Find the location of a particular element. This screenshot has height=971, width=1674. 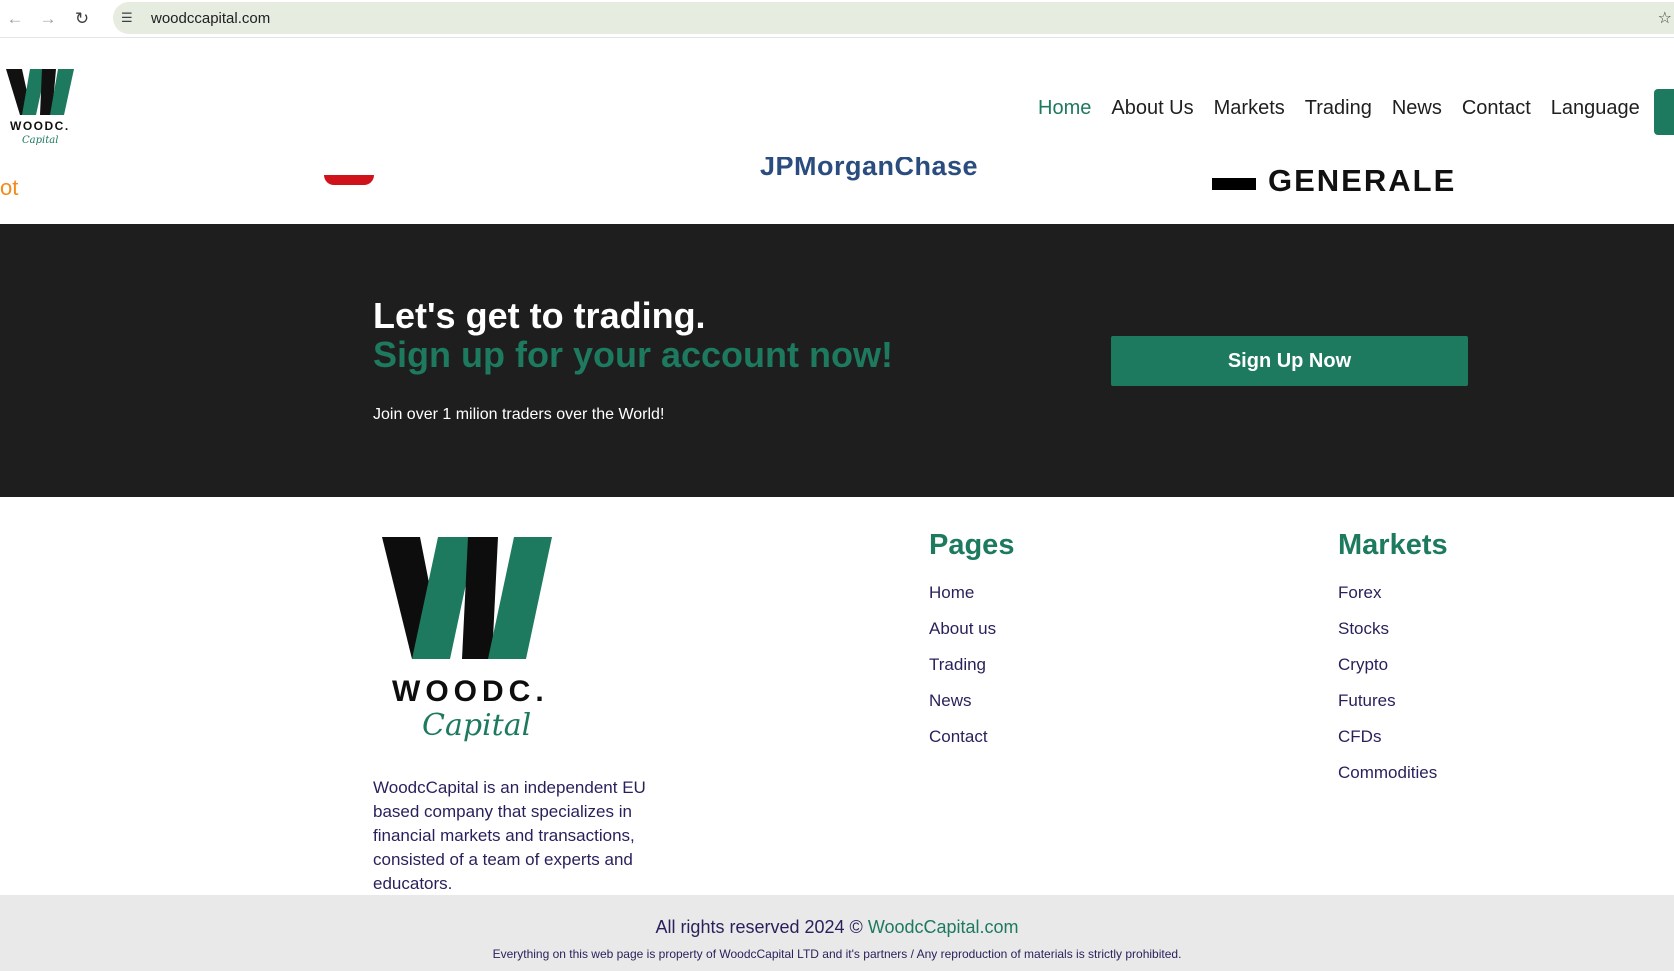

cta-subtitle: Sign up for your account now! is located at coordinates (633, 354).